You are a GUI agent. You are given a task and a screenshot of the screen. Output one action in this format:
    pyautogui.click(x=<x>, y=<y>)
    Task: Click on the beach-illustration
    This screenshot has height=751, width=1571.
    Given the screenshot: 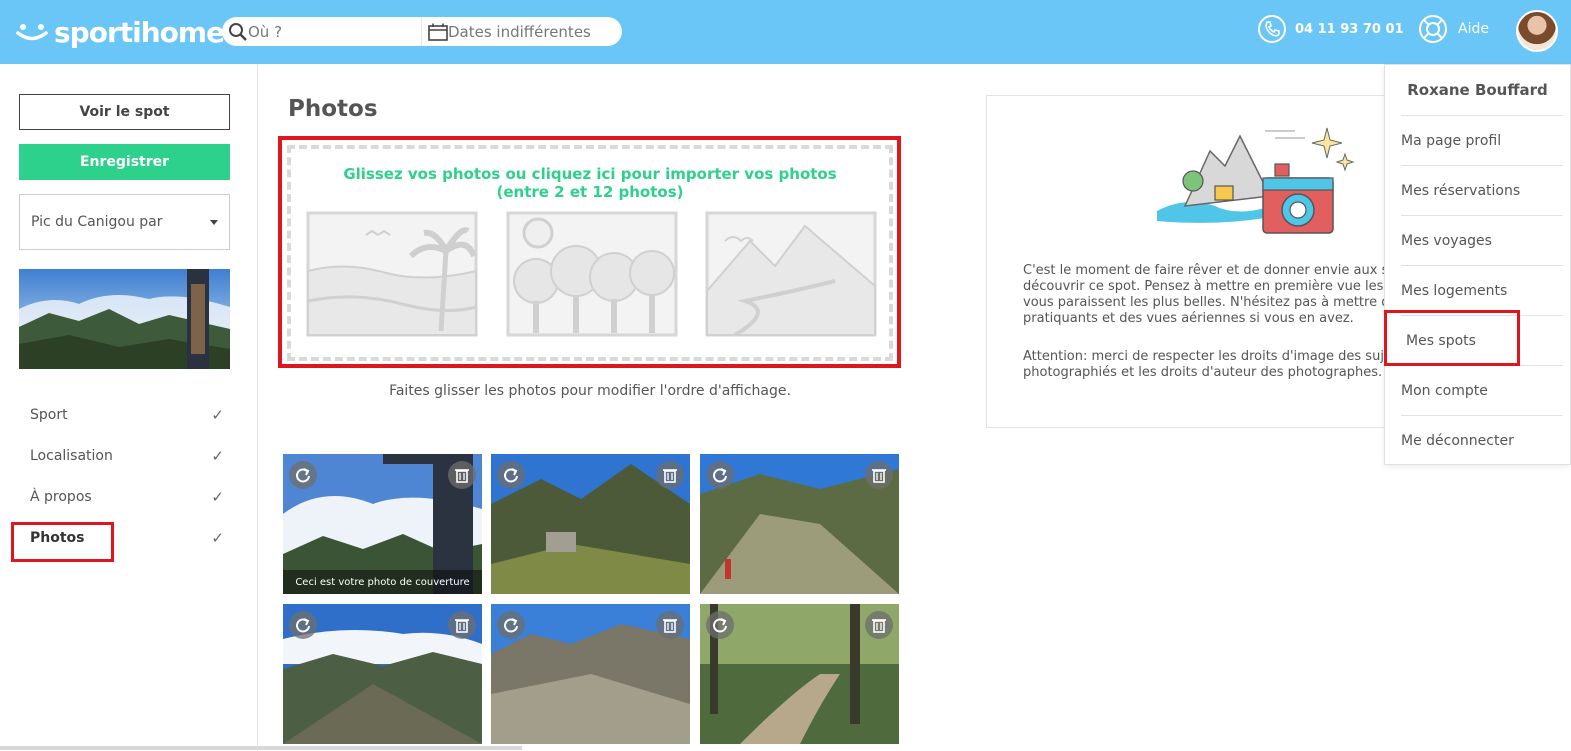 What is the action you would take?
    pyautogui.click(x=392, y=274)
    